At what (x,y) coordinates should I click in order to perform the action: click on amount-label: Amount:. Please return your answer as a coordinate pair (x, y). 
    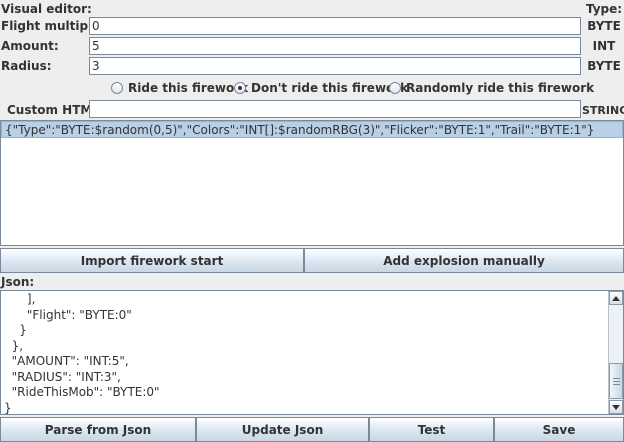
    Looking at the image, I should click on (30, 46).